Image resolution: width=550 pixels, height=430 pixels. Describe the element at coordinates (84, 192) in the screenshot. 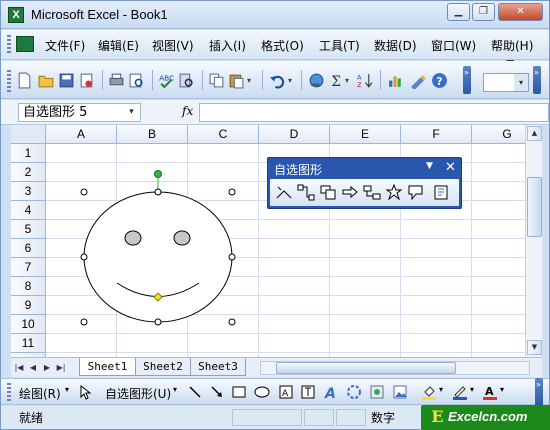

I see `resize-handle-tl` at that location.